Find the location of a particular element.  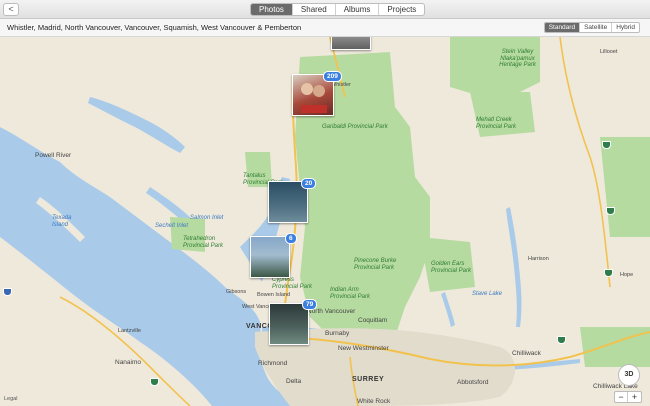

zoom-out-button: − is located at coordinates (621, 397).